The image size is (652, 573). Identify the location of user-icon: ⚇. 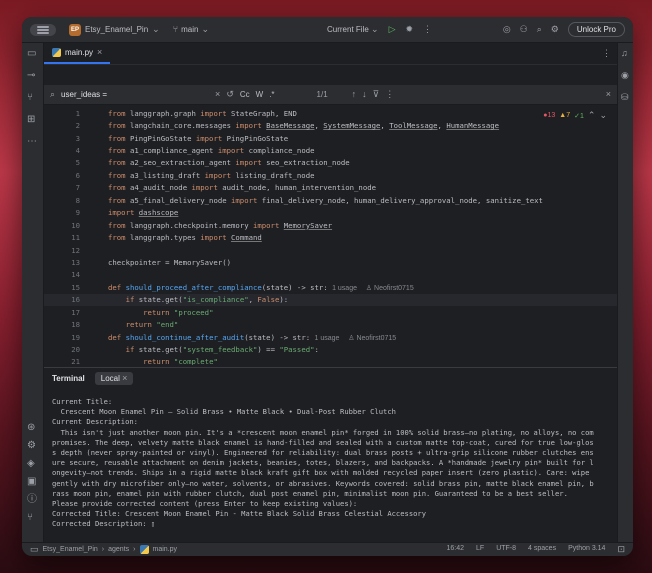
(524, 29).